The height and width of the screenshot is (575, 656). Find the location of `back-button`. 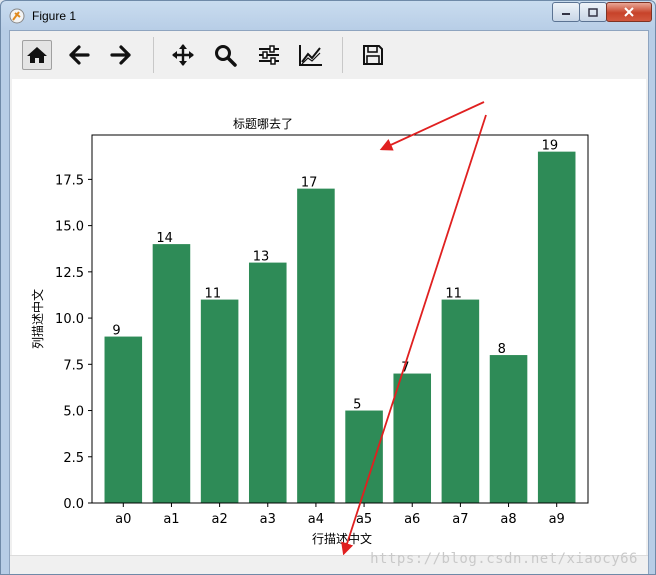

back-button is located at coordinates (79, 55).